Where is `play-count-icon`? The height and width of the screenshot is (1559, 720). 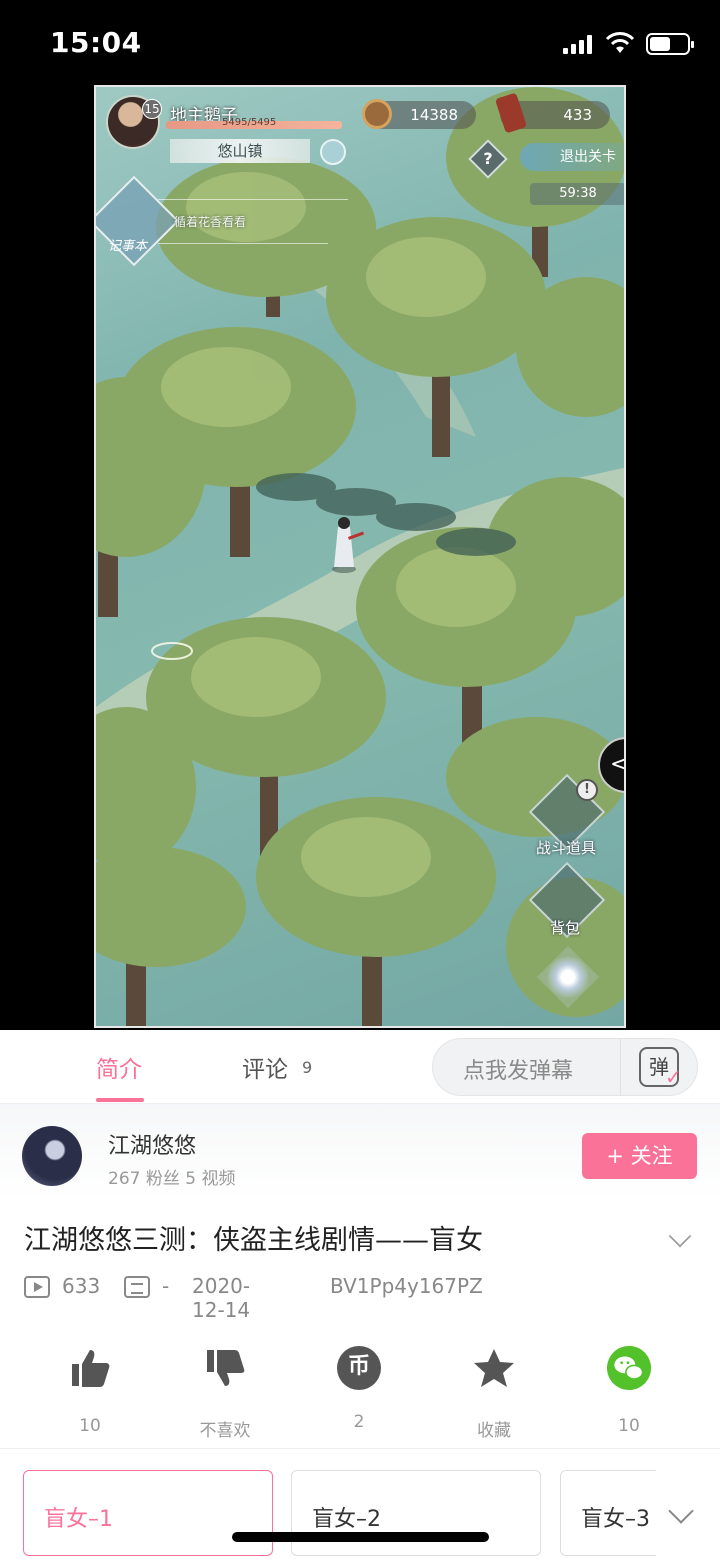
play-count-icon is located at coordinates (37, 1287).